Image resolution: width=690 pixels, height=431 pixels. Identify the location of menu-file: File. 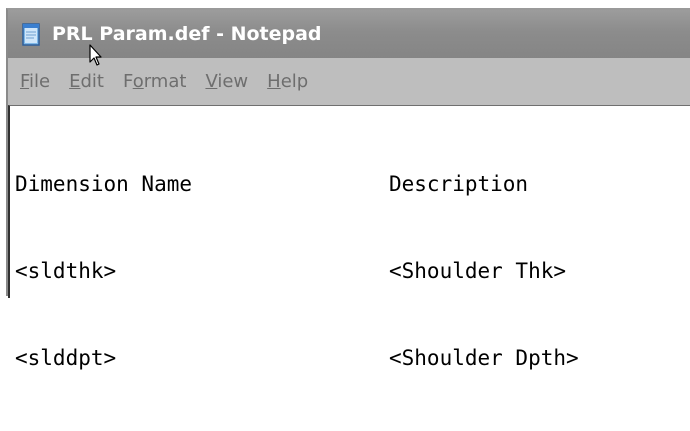
(35, 81).